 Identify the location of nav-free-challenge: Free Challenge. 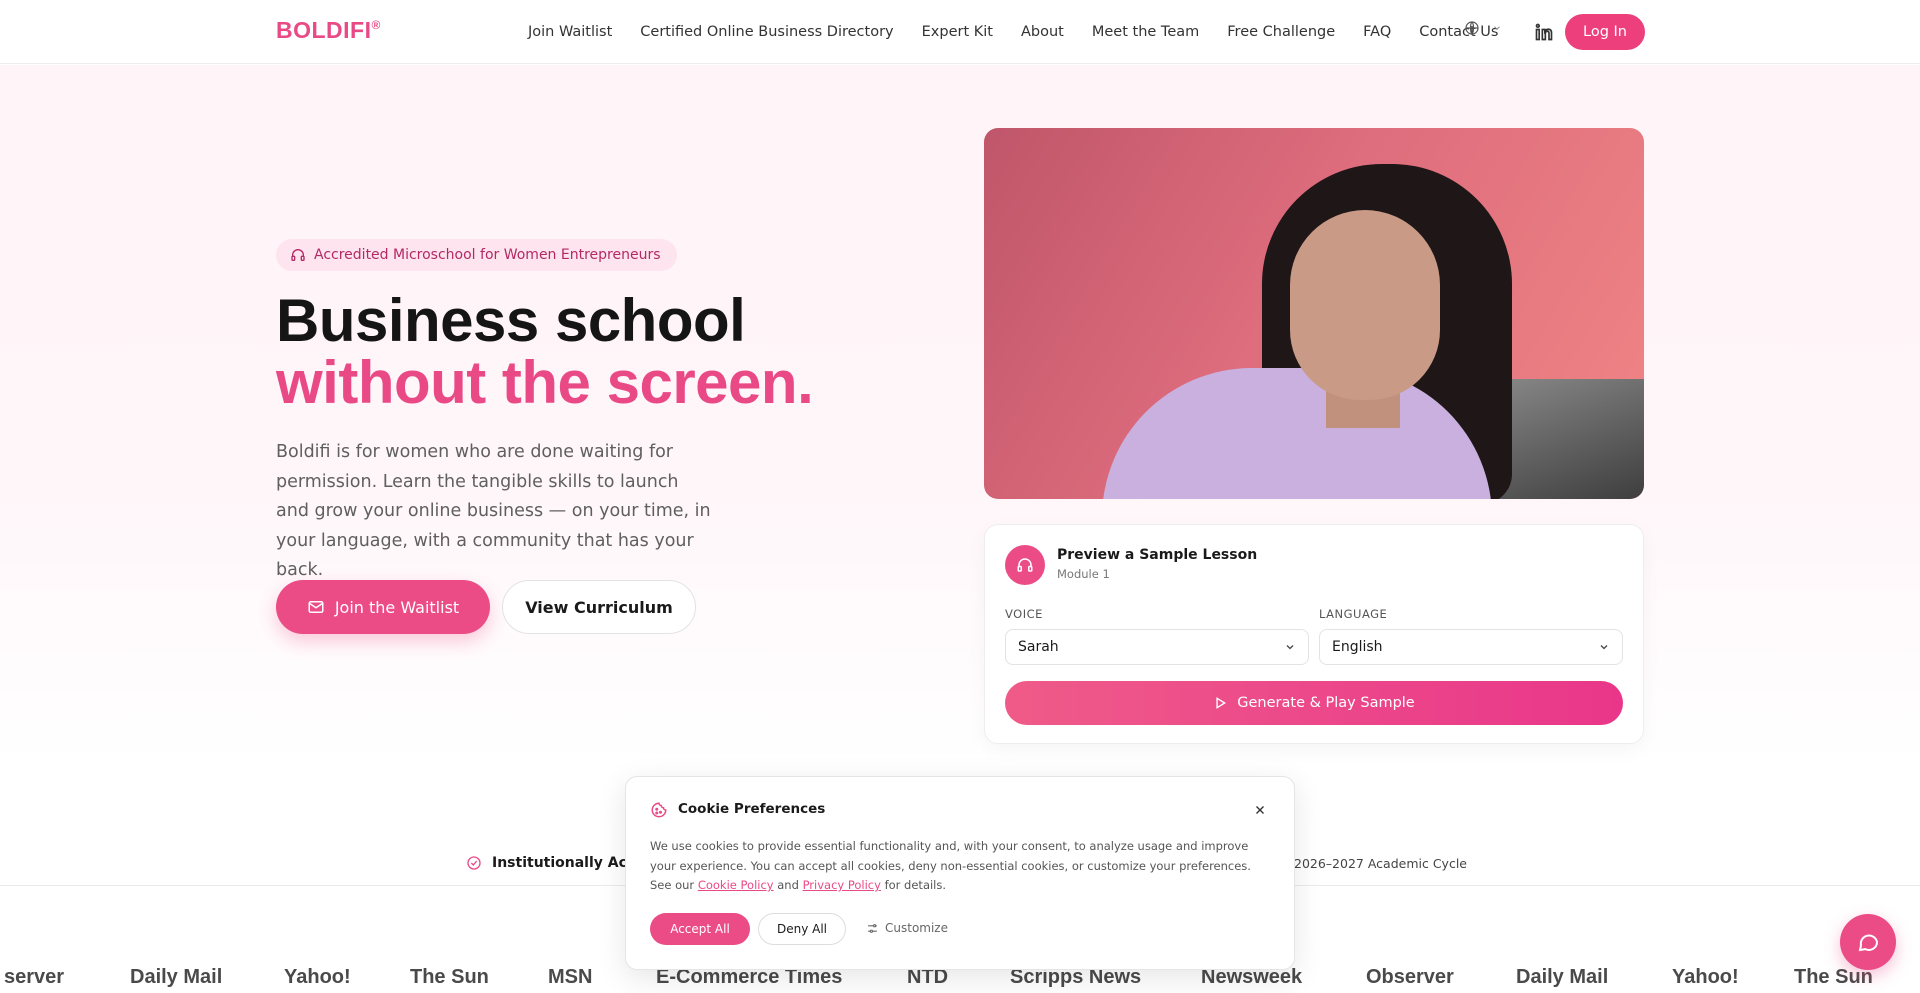
(1281, 32).